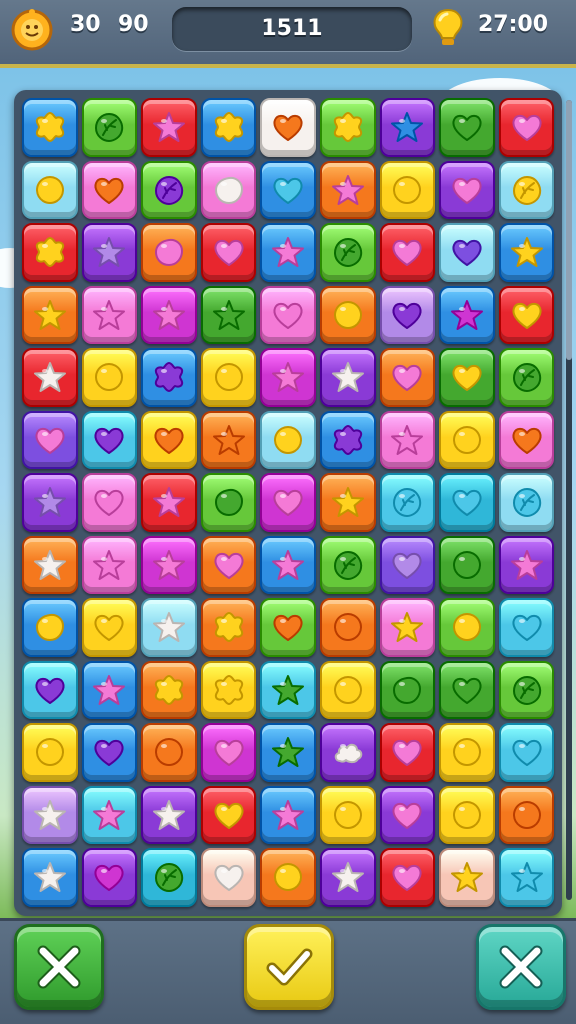 The width and height of the screenshot is (576, 1024). I want to click on tile-r2-c9, so click(526, 189).